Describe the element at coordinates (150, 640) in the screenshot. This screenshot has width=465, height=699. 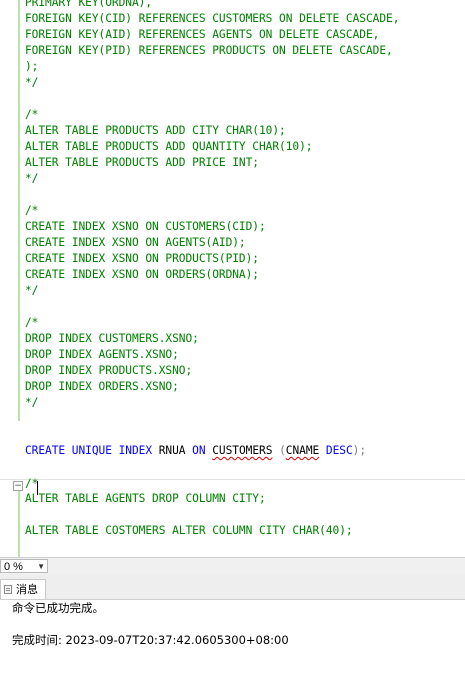
I see `completion-time: 完成时间: 2023-09-07T20:37:42.0605300+08:00` at that location.